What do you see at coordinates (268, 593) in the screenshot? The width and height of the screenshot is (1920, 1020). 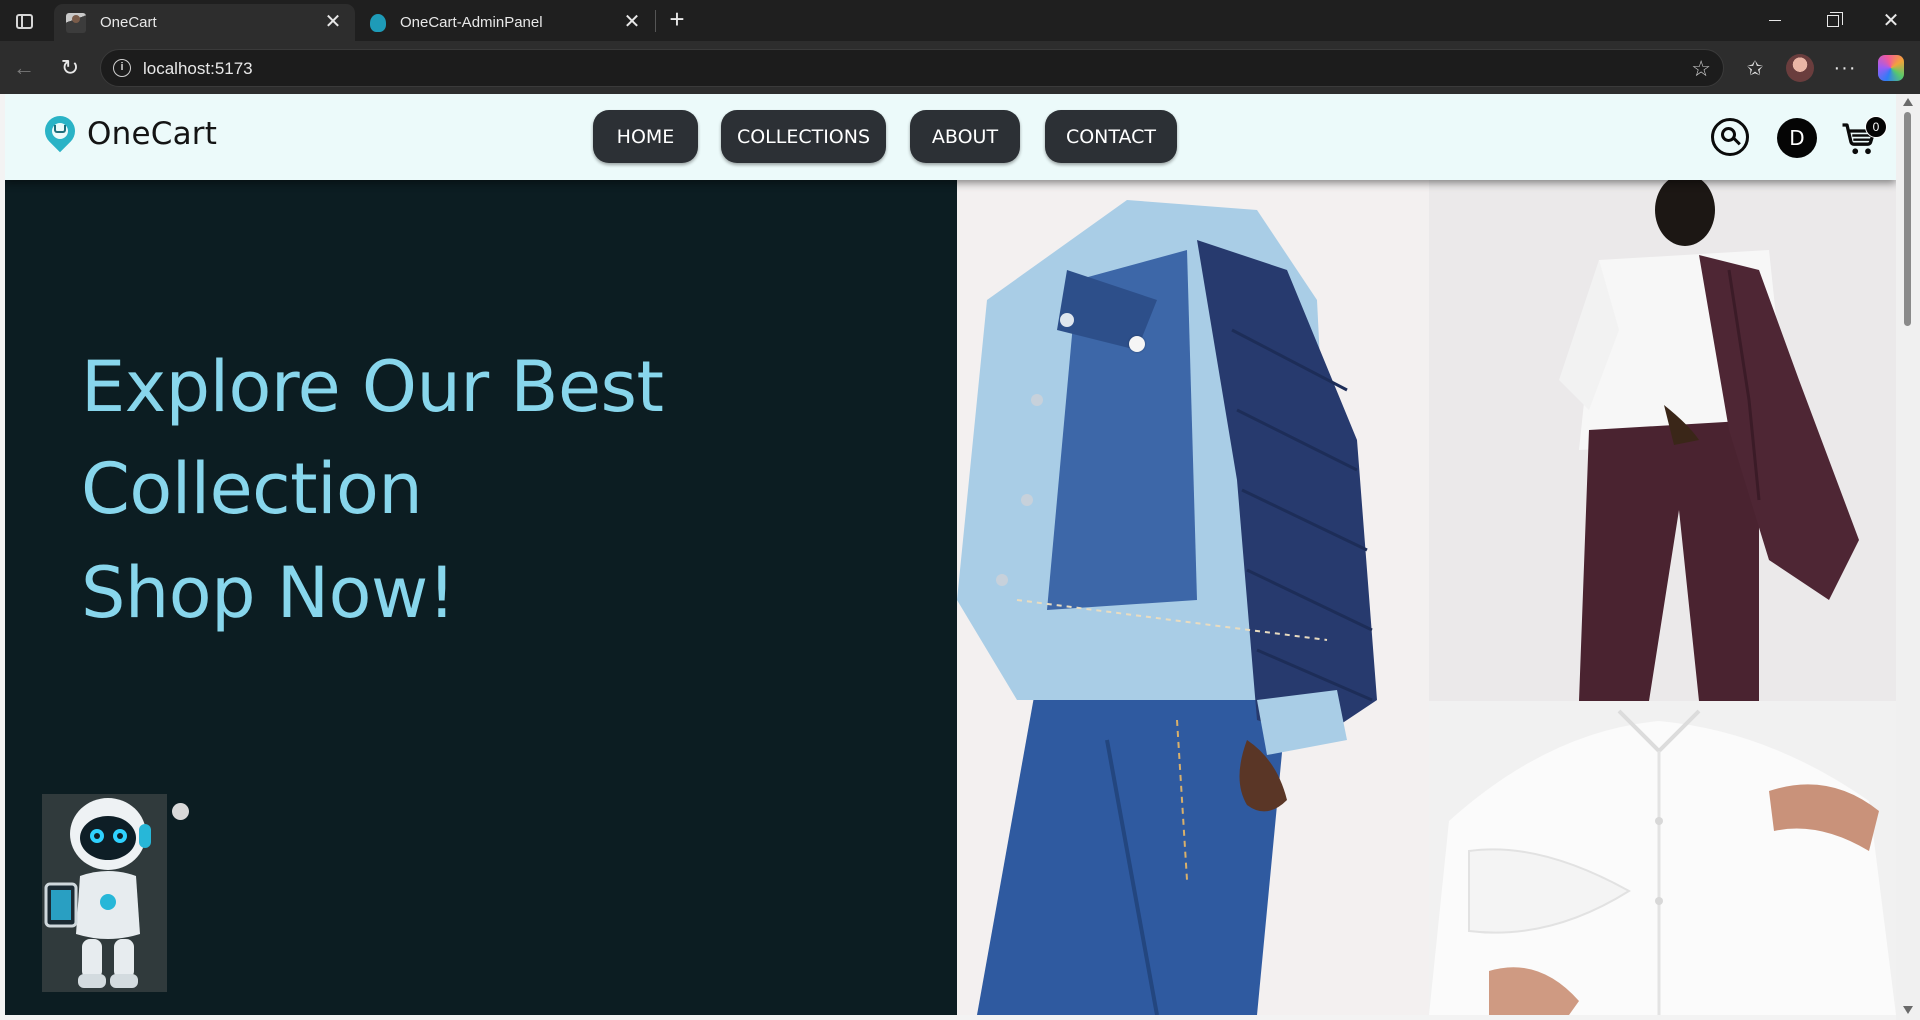 I see `hero-heading-line-3: Shop Now!` at bounding box center [268, 593].